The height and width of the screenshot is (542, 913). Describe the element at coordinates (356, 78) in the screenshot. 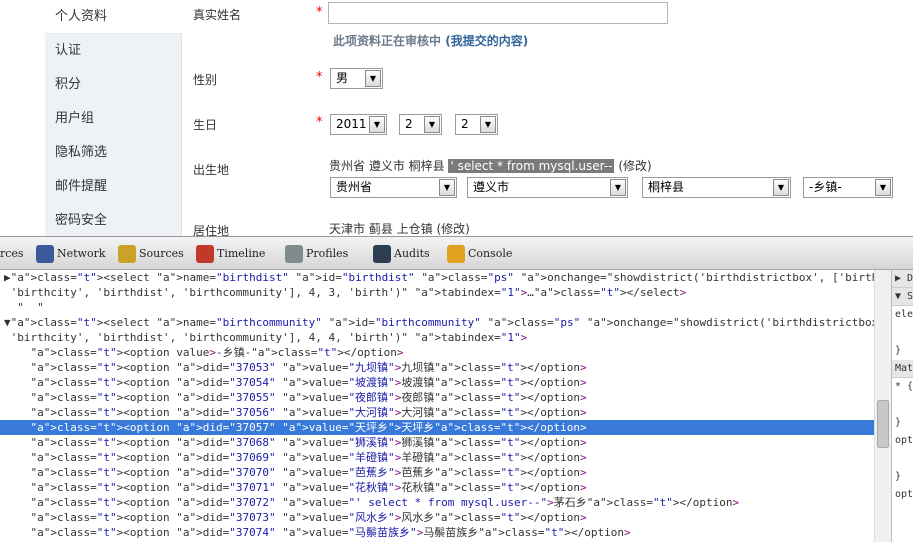

I see `gender-select: 男 ▼` at that location.